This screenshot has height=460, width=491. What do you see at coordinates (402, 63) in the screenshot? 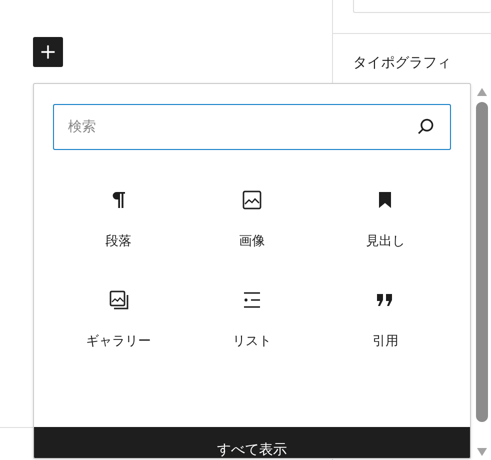
I see `panel-heading: タイポグラフィ` at bounding box center [402, 63].